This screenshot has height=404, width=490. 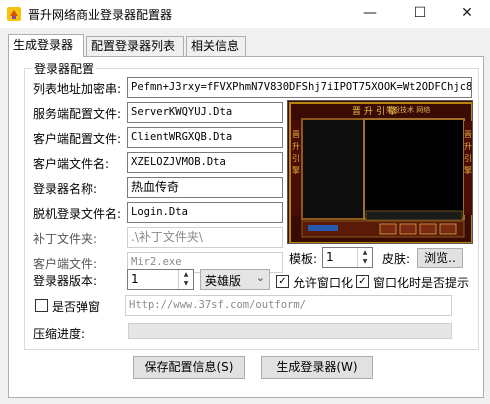 I want to click on browse-button: 浏览.., so click(x=440, y=258).